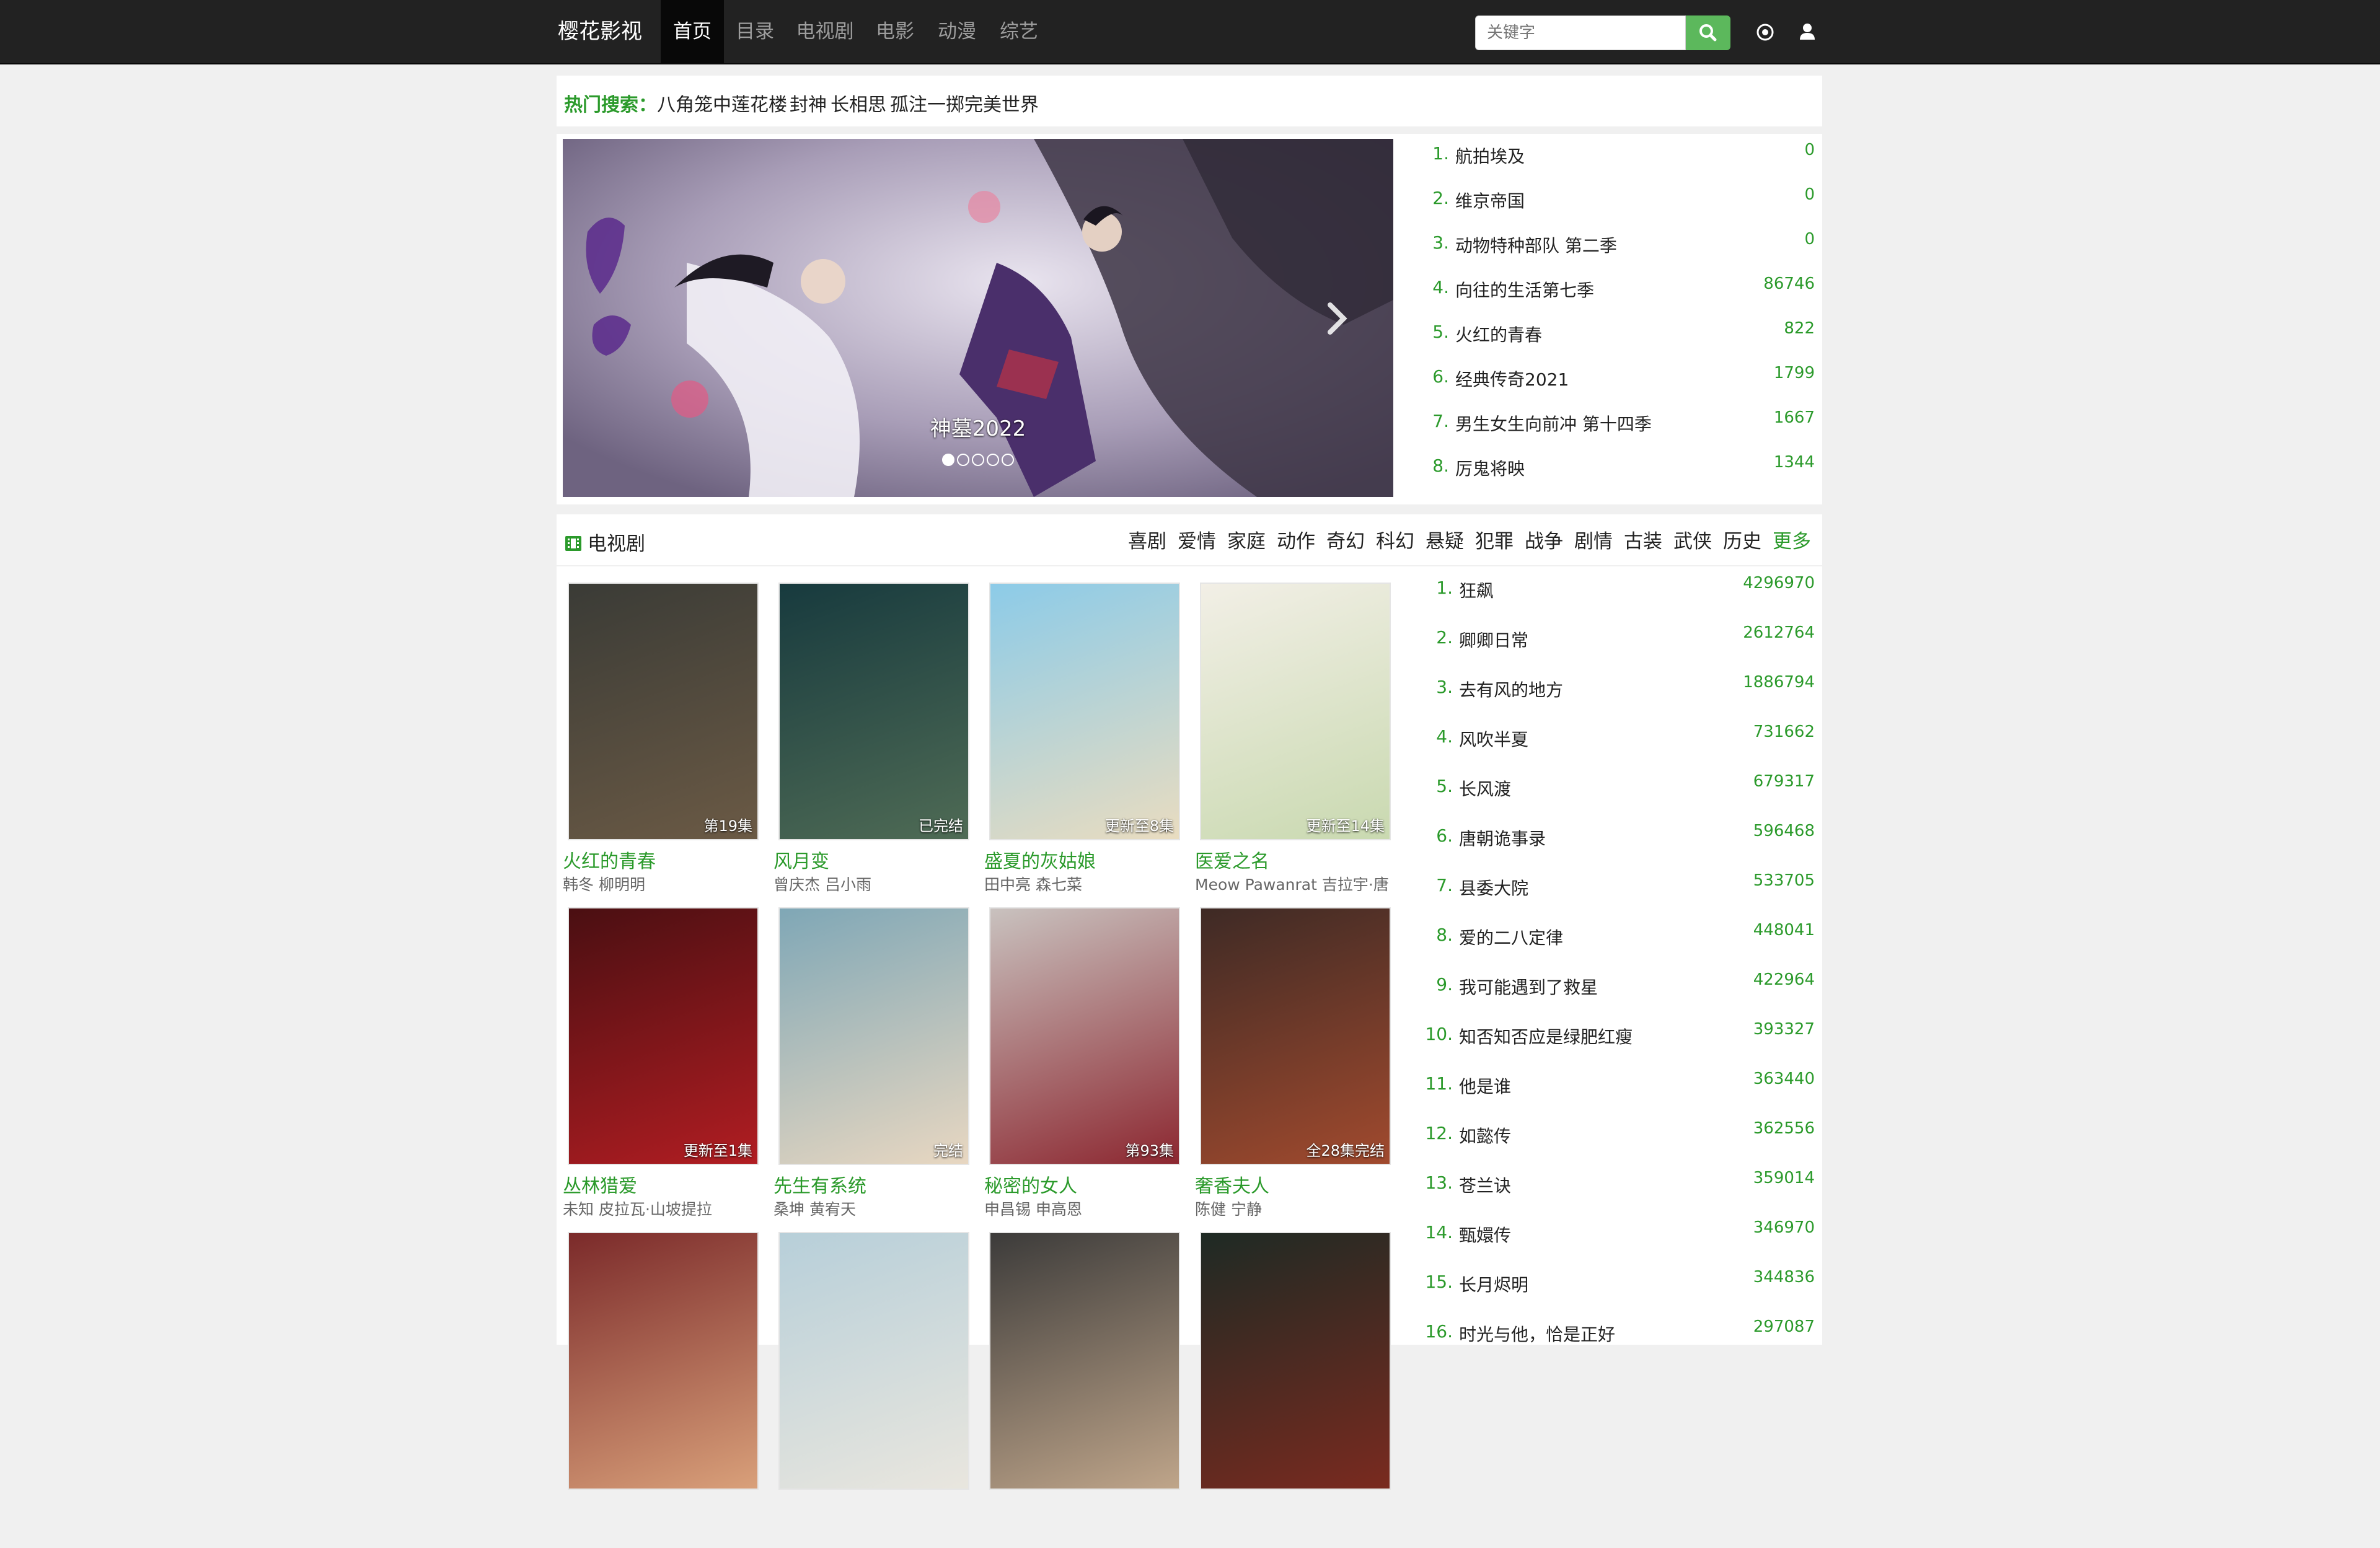 This screenshot has width=2380, height=1548. I want to click on tv-card: 更新至1集 丛林猎爱 未知 皮拉瓦·山坡提拉, so click(662, 1065).